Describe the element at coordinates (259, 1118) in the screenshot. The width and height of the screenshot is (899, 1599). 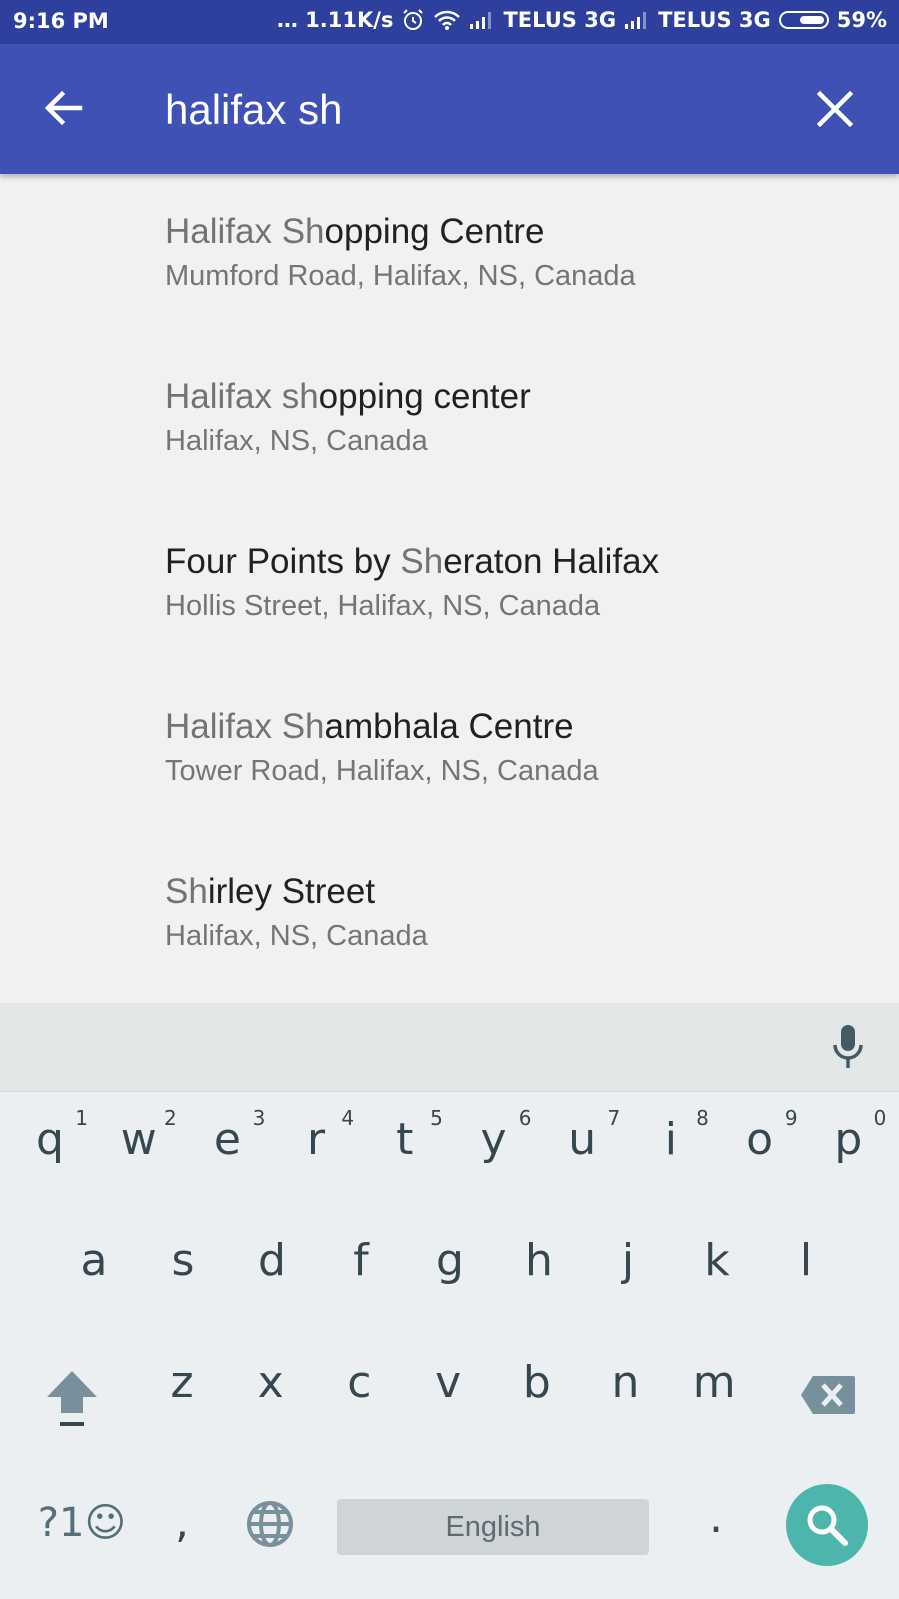
I see `key-number-hint: 3` at that location.